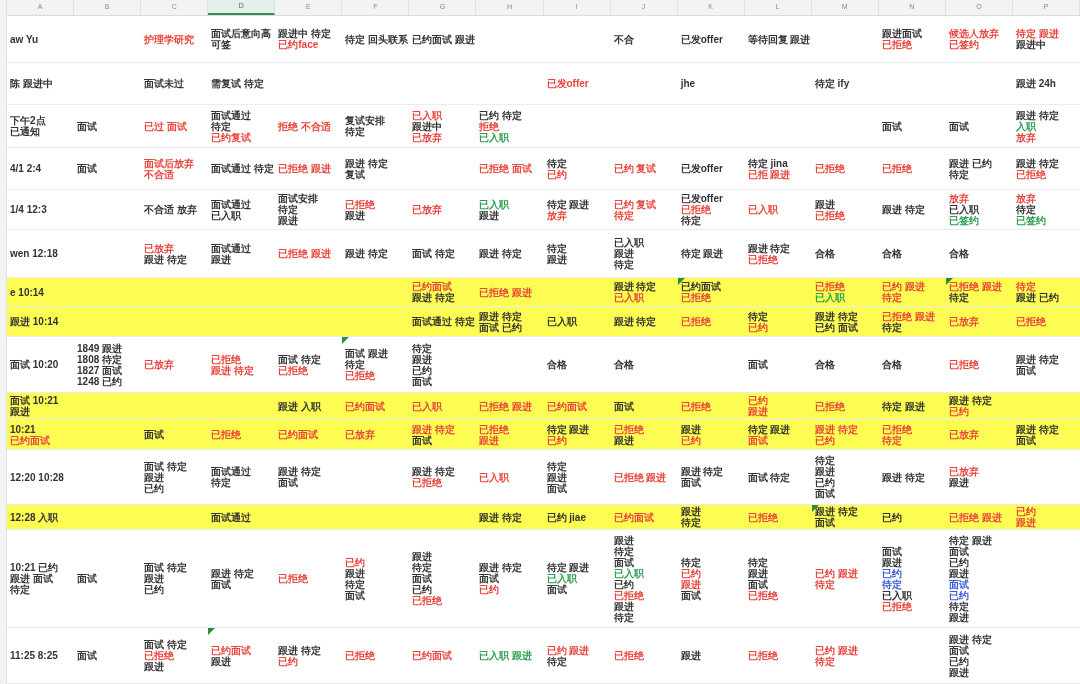 Image resolution: width=1080 pixels, height=684 pixels. Describe the element at coordinates (769, 174) in the screenshot. I see `cell-text: 已拒 跟进` at that location.